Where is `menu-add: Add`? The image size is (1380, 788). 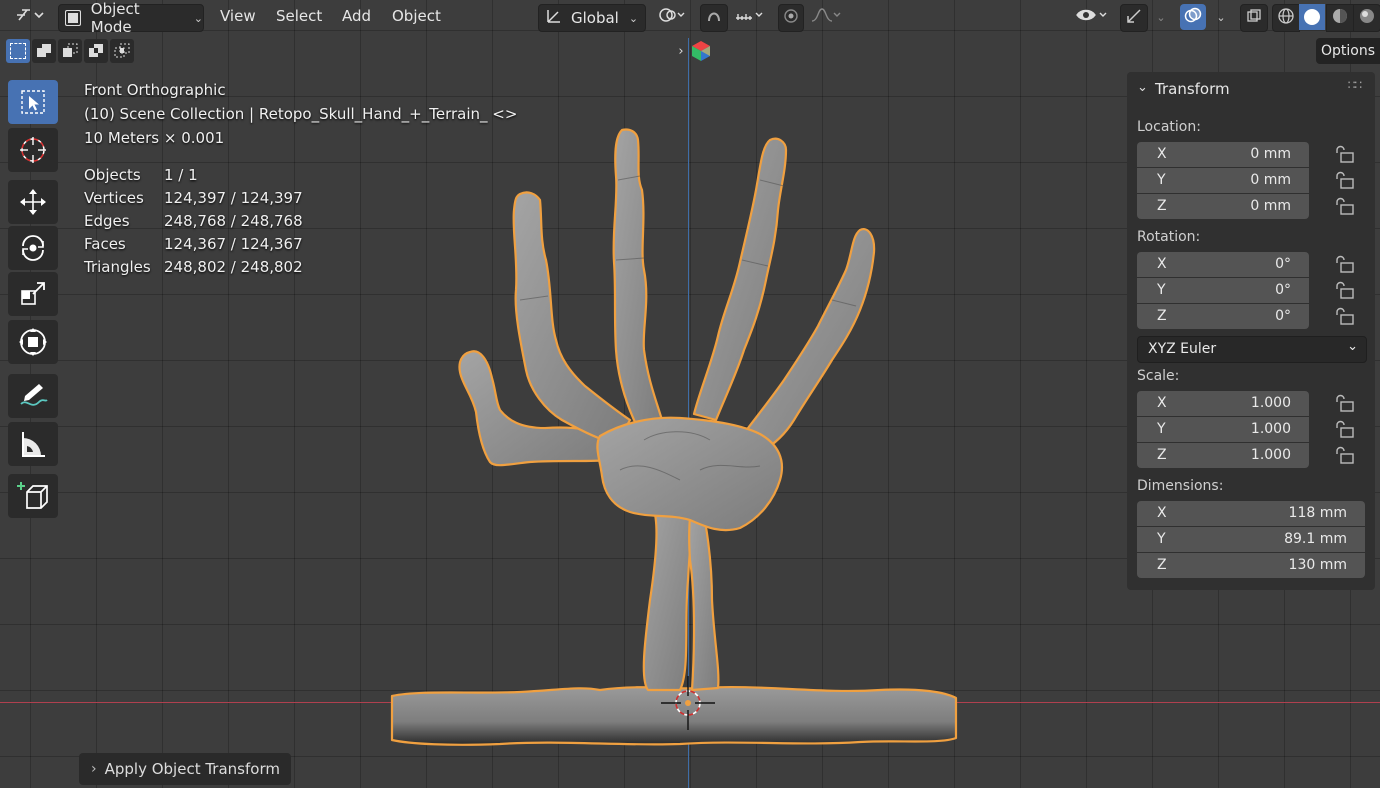
menu-add: Add is located at coordinates (356, 16).